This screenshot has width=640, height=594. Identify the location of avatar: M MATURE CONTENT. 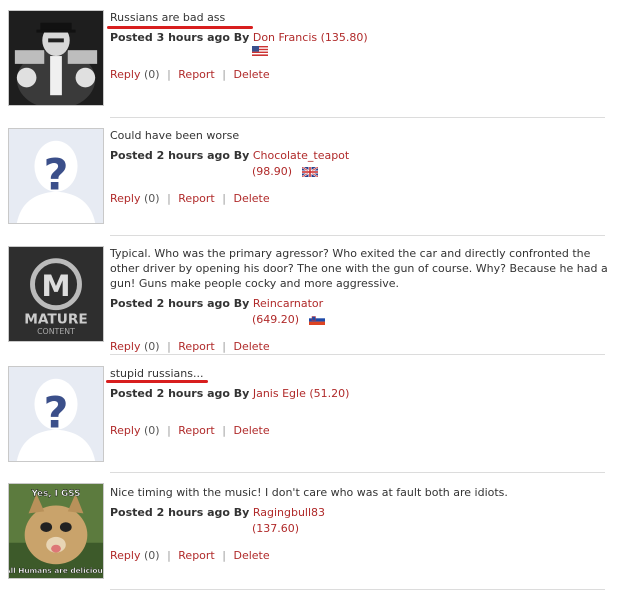
(56, 294).